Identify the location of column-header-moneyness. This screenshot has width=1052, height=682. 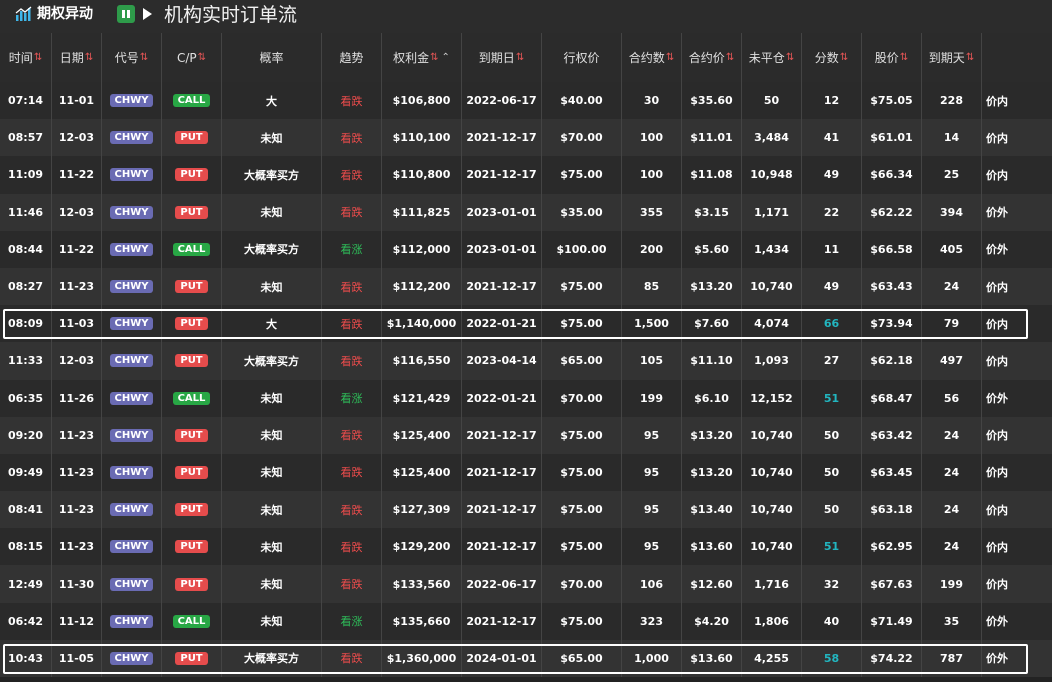
(1017, 57).